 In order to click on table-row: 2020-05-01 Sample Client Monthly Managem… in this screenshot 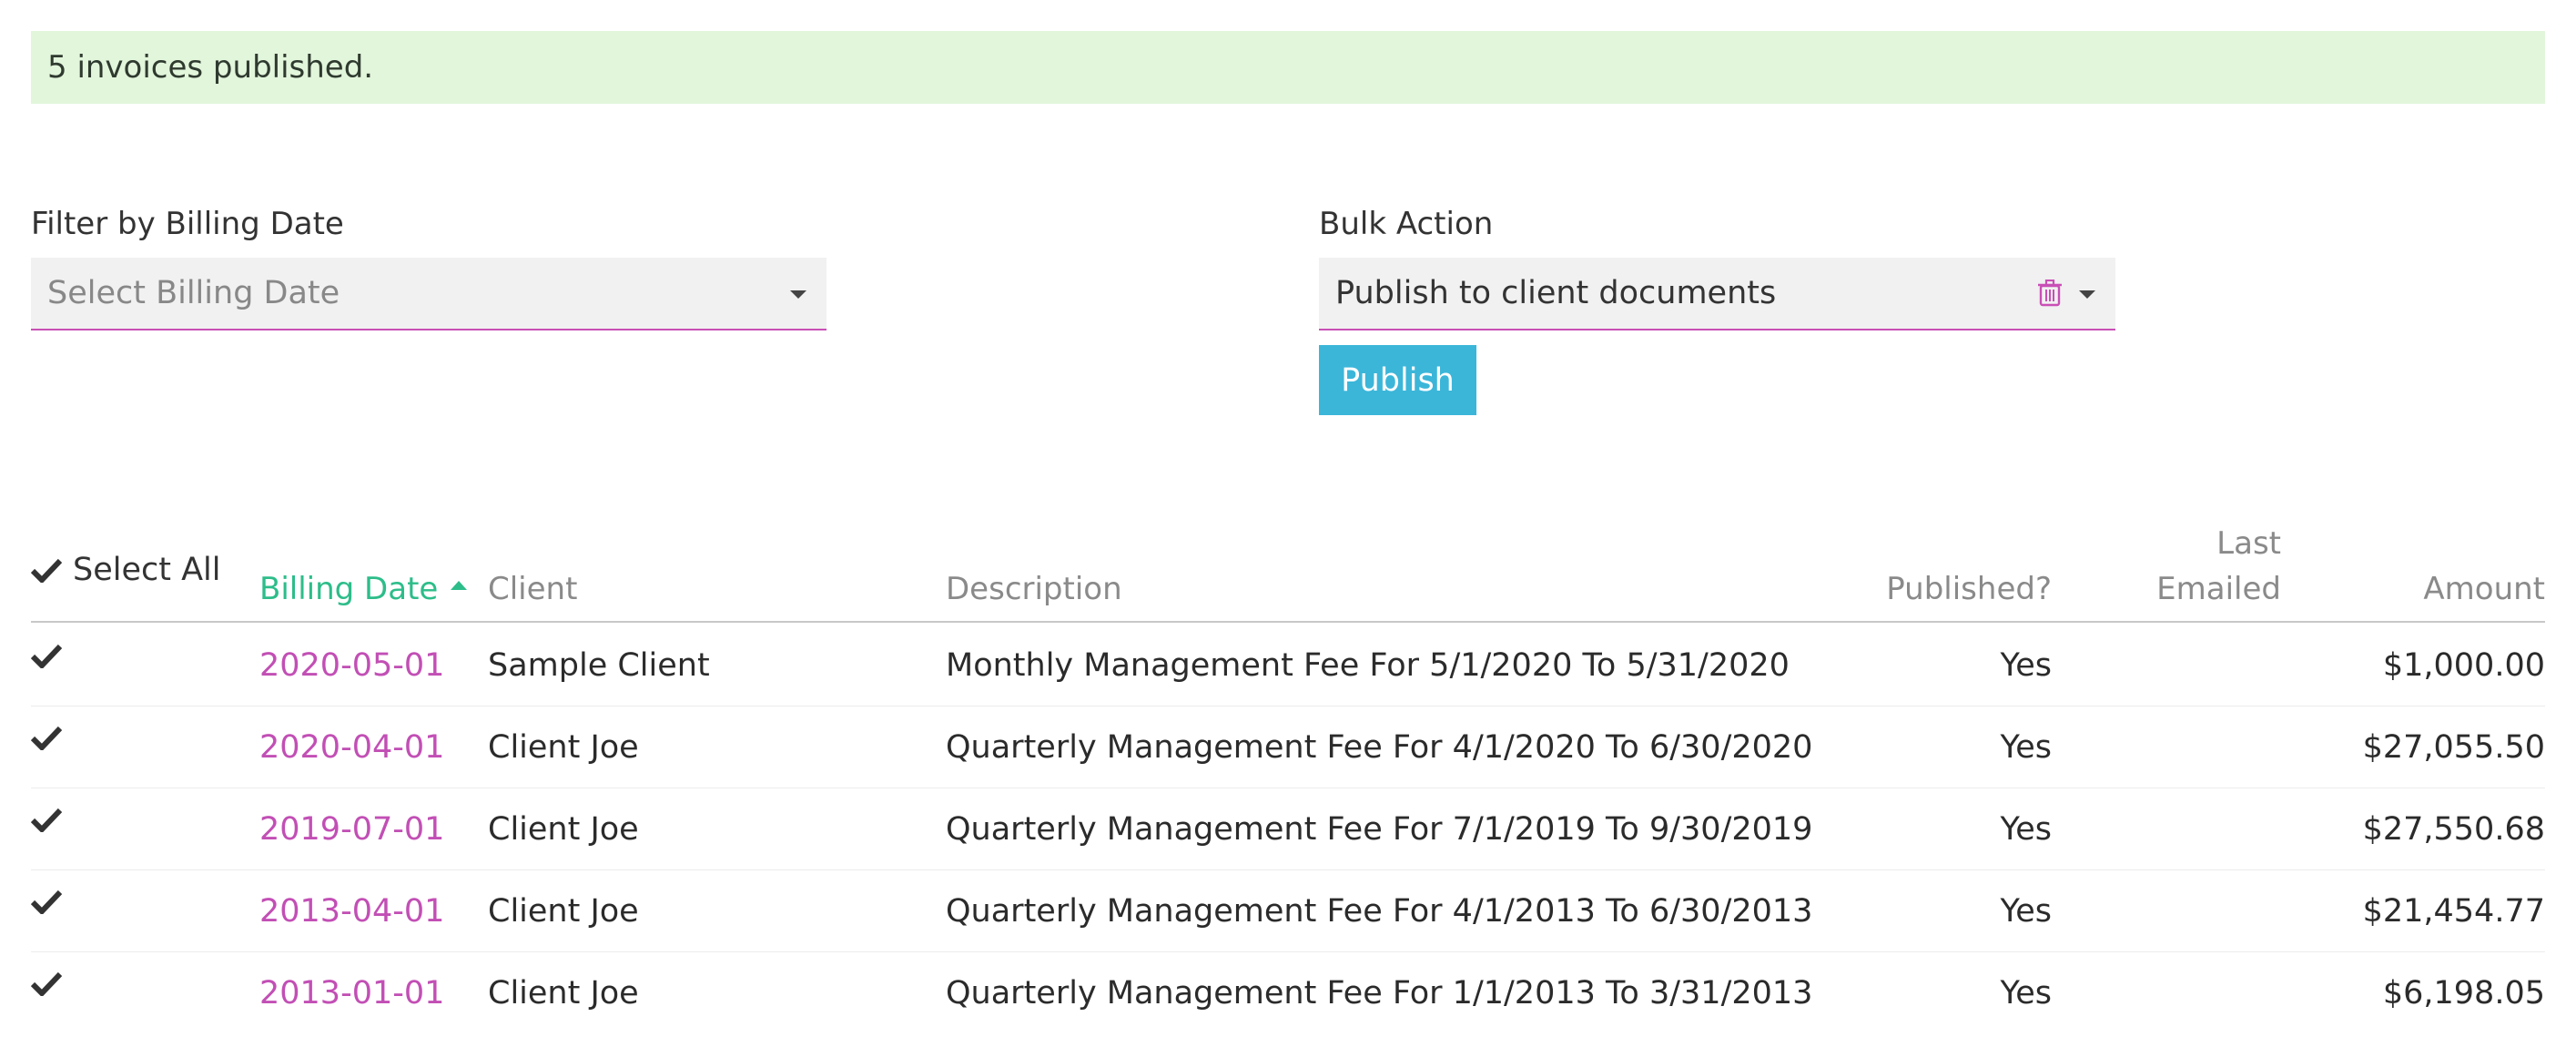, I will do `click(1288, 665)`.